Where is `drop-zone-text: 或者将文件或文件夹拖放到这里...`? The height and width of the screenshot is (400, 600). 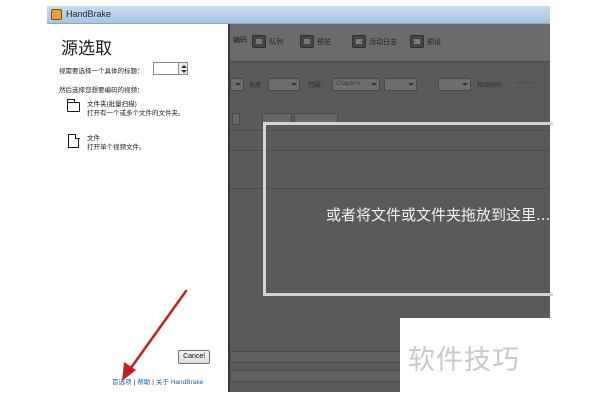
drop-zone-text: 或者将文件或文件夹拖放到这里... is located at coordinates (438, 215).